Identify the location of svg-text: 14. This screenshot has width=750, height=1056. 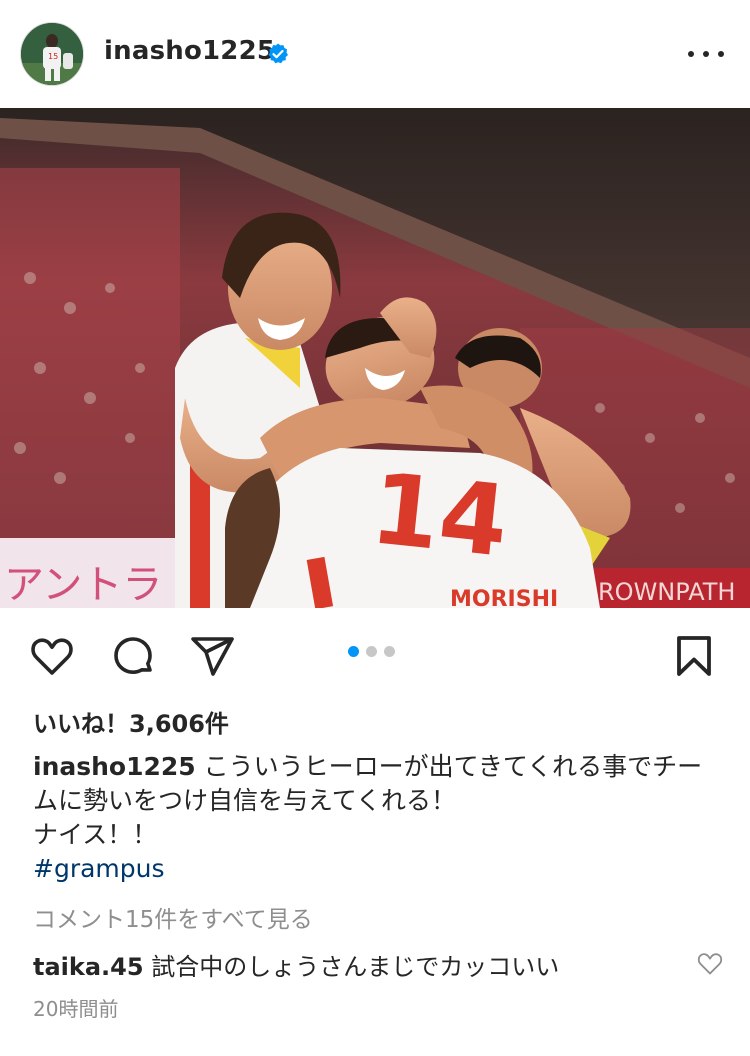
(440, 516).